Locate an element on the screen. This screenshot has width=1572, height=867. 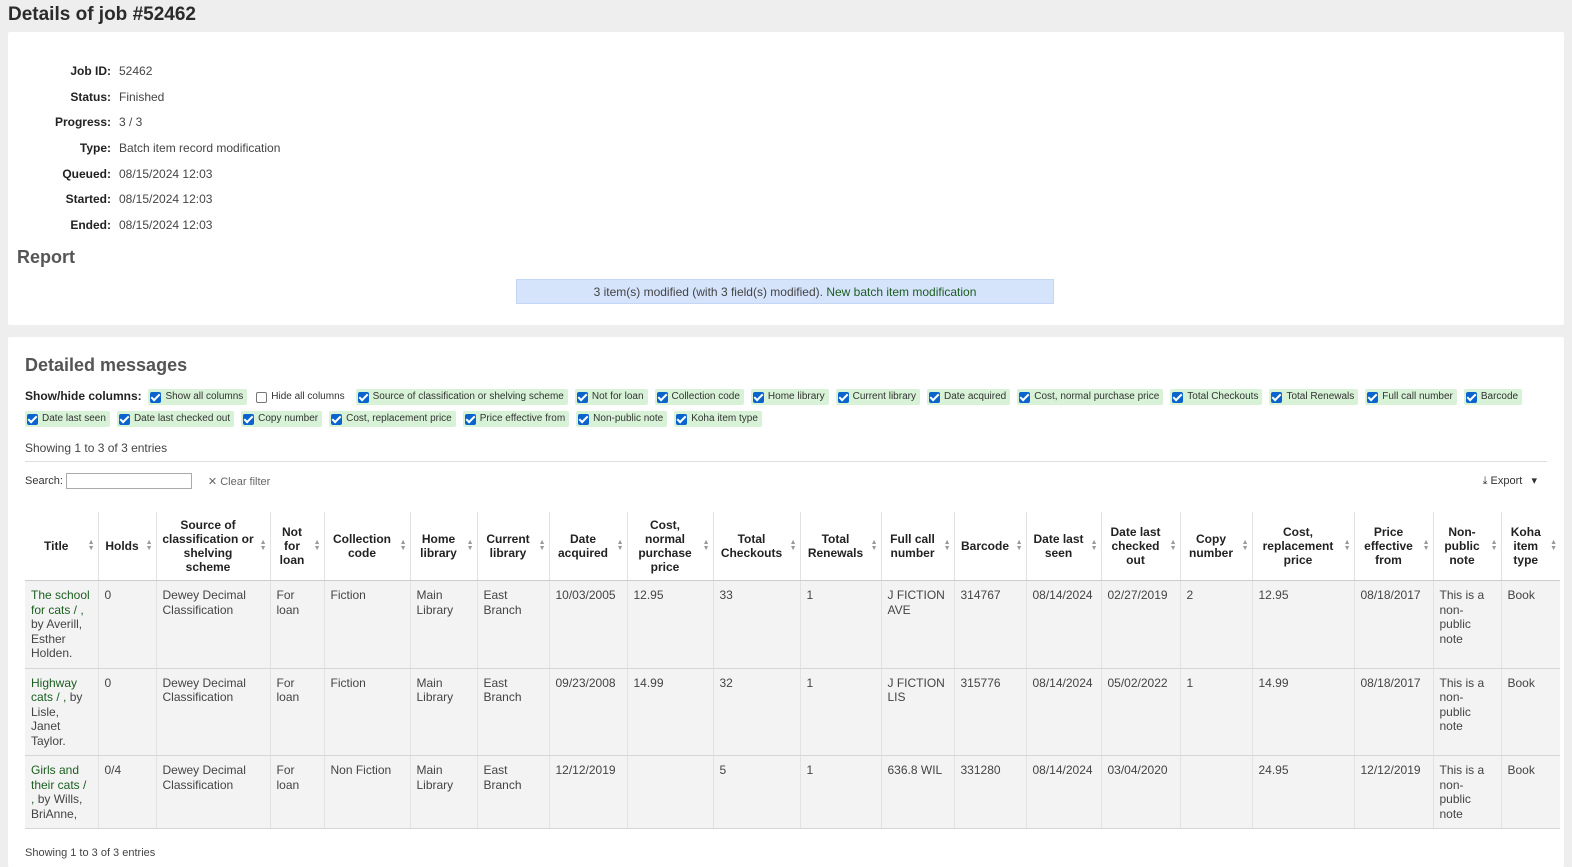
new-batch-link: New batch item modification is located at coordinates (901, 292).